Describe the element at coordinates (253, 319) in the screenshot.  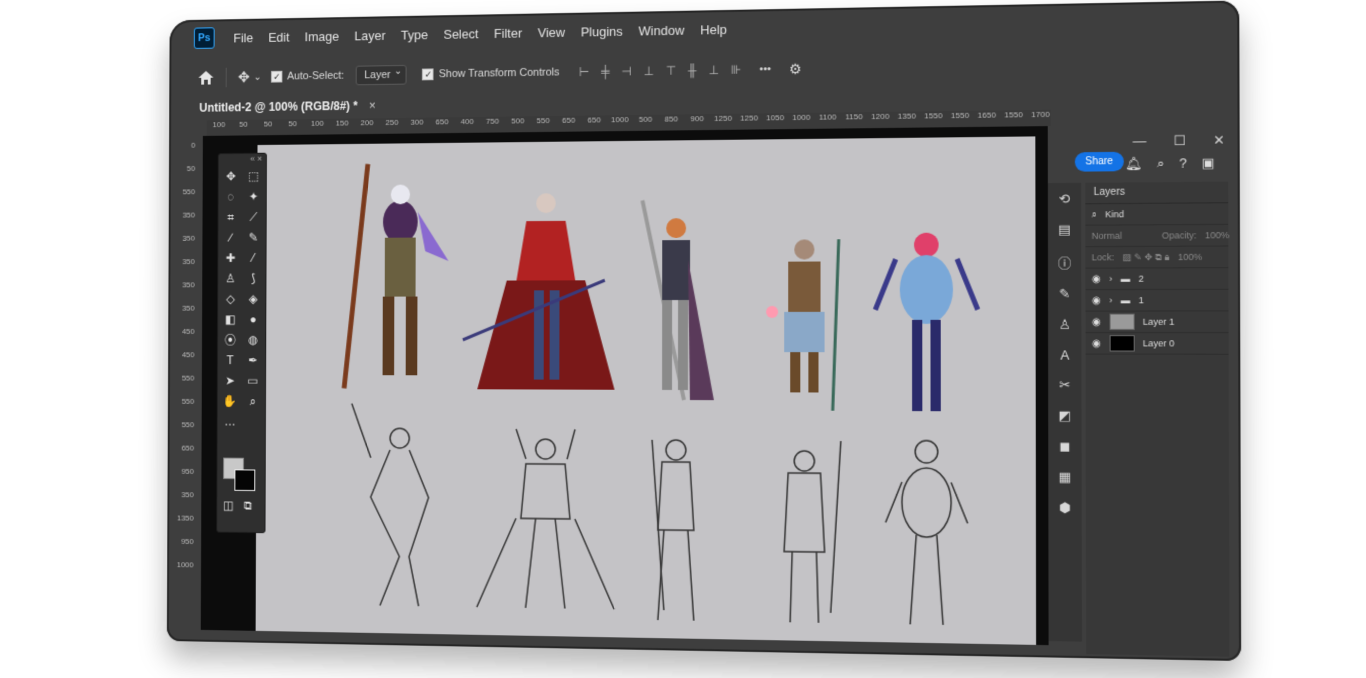
I see `blur-tool-icon: ●` at that location.